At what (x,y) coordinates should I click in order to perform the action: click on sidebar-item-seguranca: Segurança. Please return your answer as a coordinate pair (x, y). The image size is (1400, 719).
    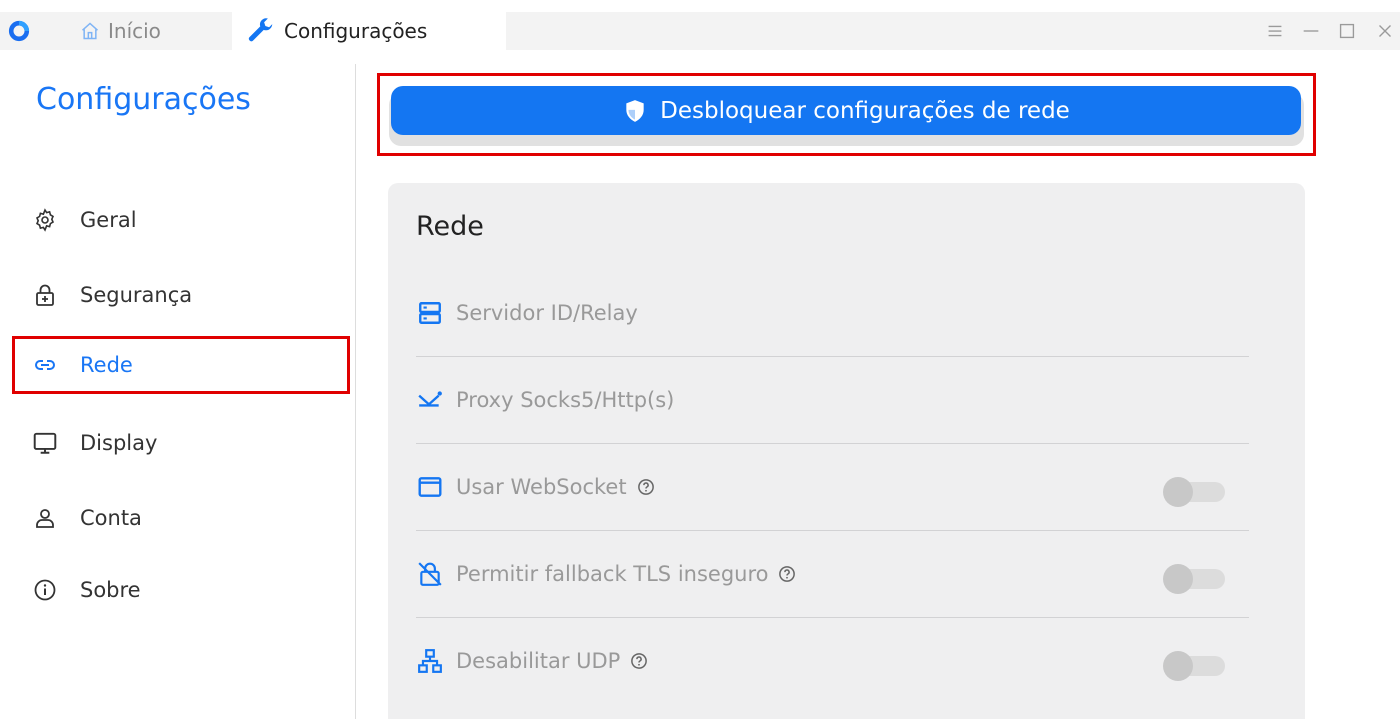
    Looking at the image, I should click on (181, 295).